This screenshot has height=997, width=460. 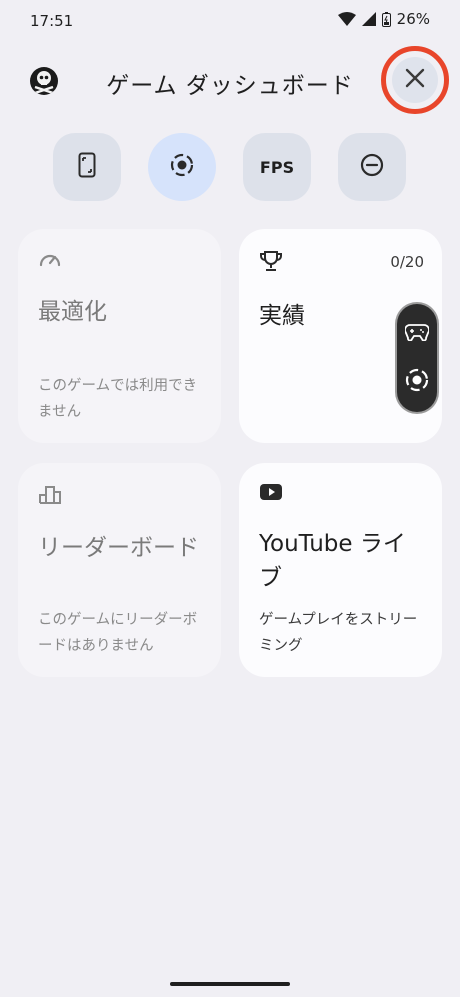 I want to click on youtube-live-title: YouTube ライブ, so click(x=332, y=561).